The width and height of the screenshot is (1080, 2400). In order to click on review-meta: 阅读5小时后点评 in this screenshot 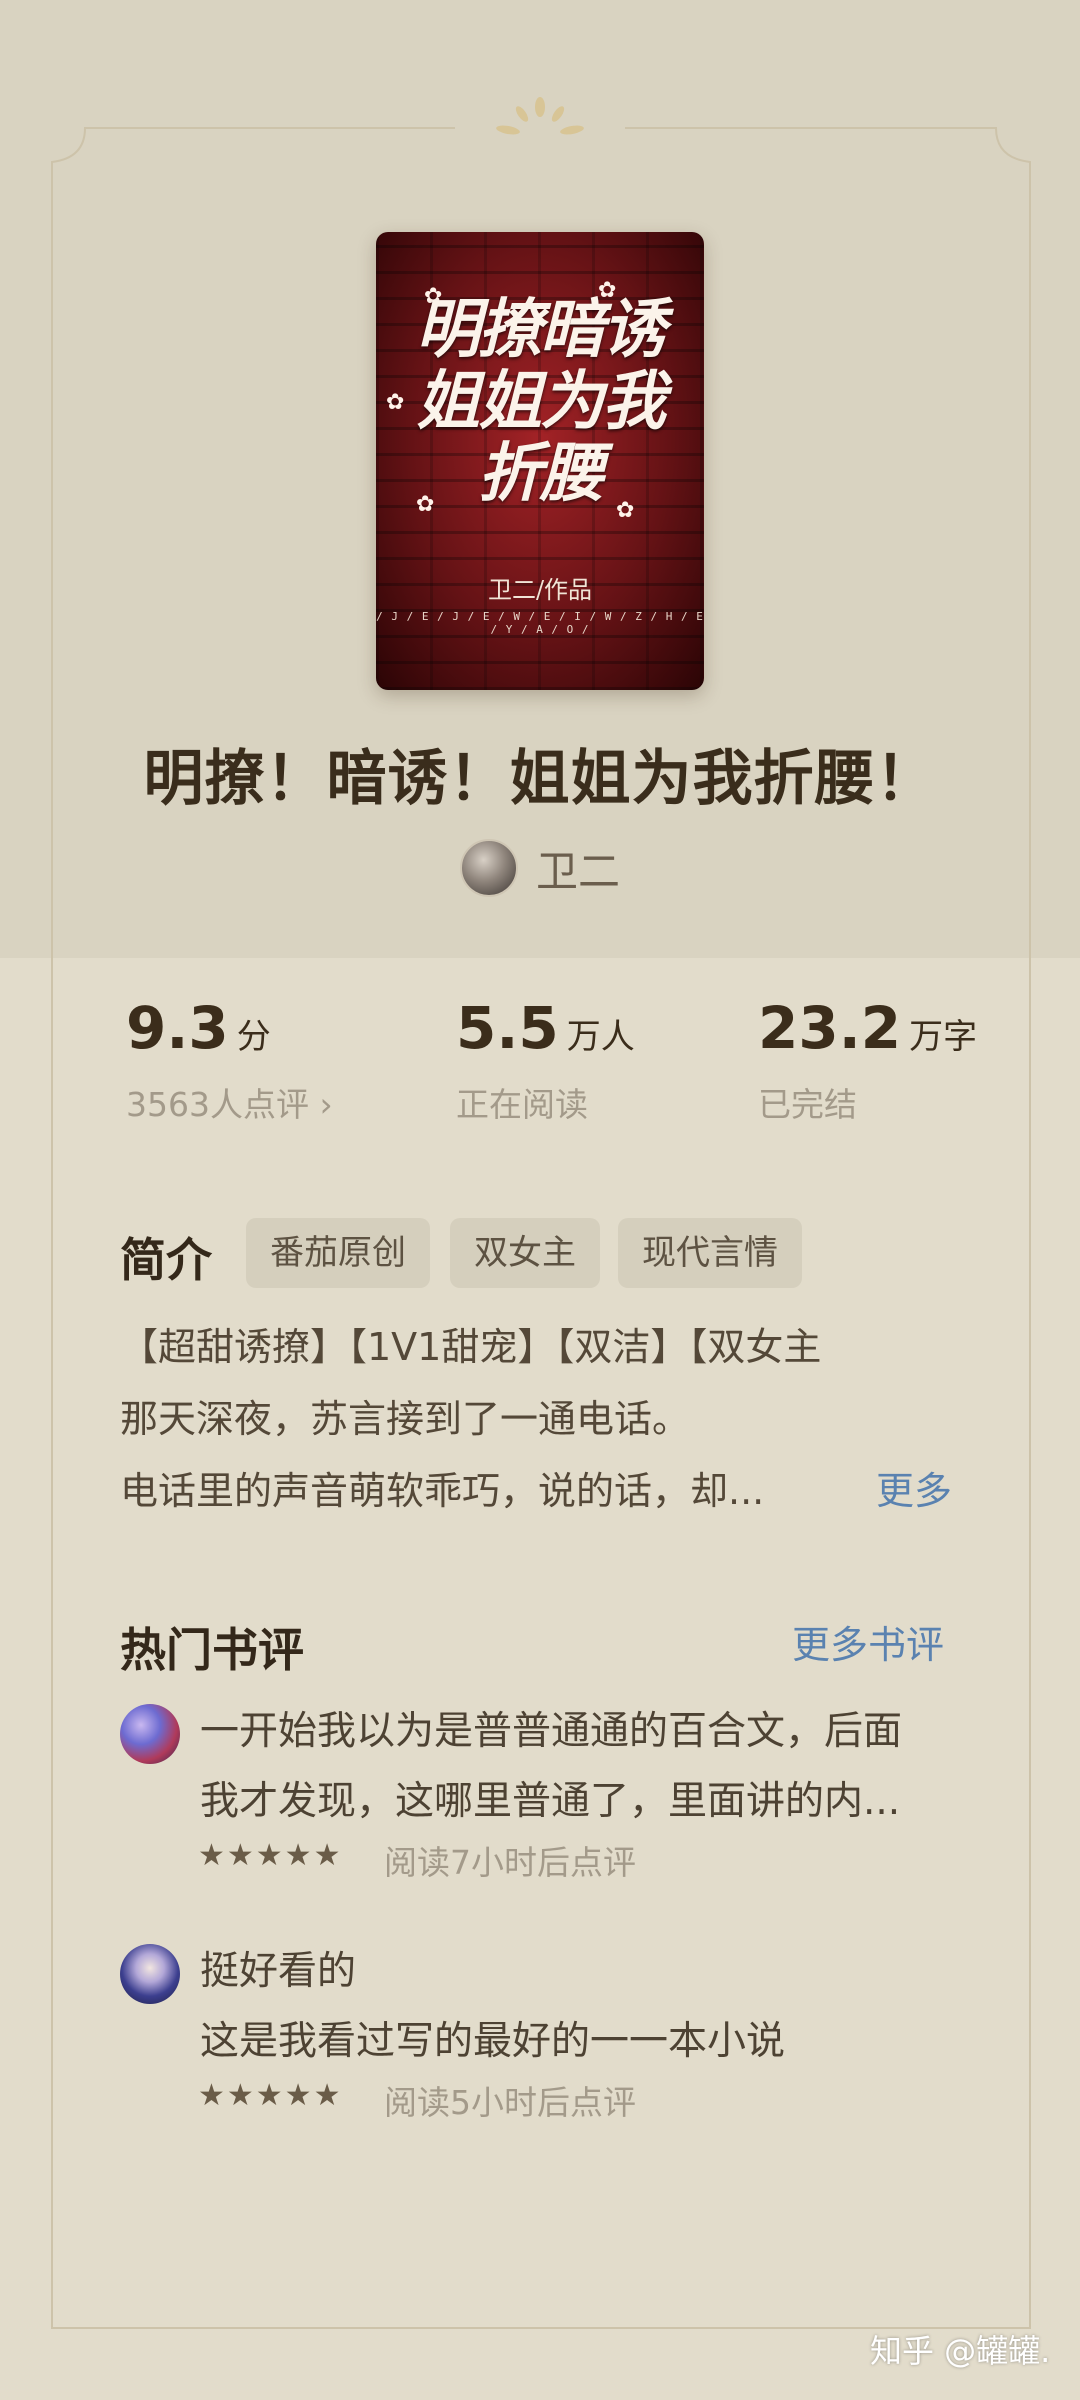, I will do `click(510, 2102)`.